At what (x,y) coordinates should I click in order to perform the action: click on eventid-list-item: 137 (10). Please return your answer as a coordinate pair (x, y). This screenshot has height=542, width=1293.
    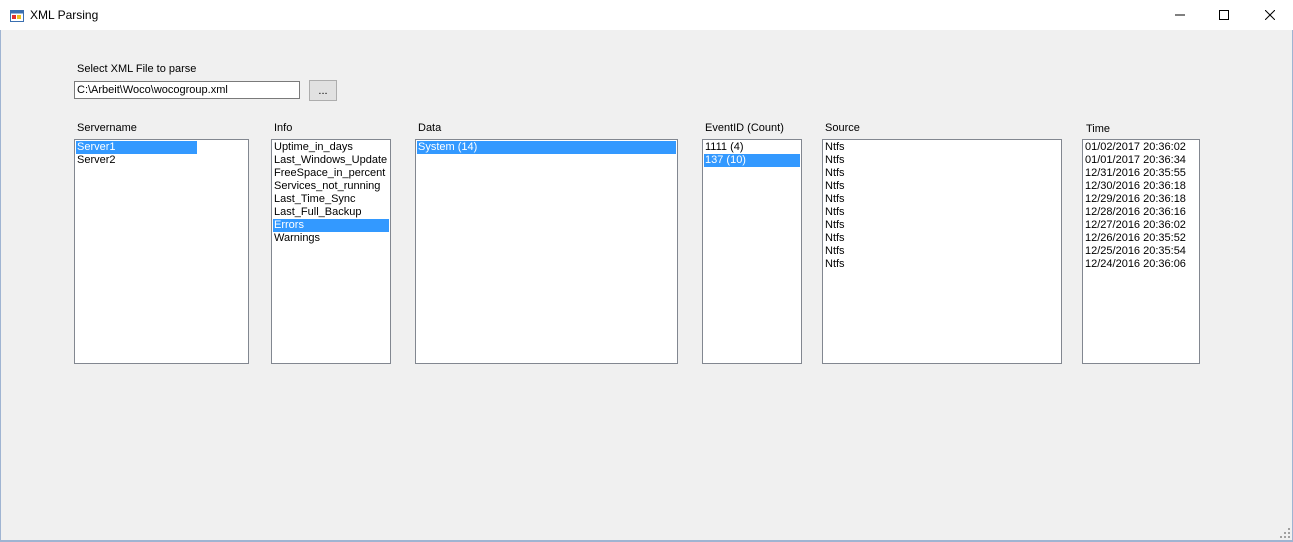
    Looking at the image, I should click on (752, 160).